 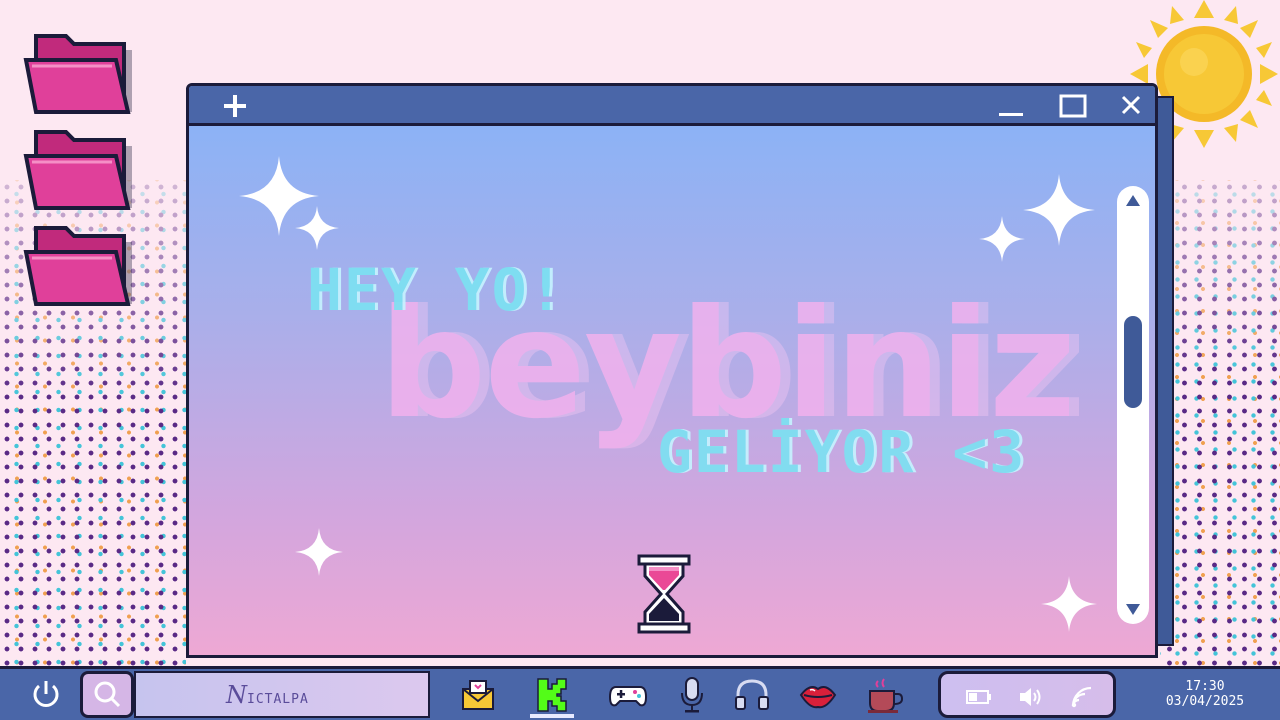 I want to click on microphone-app-button, so click(x=692, y=695).